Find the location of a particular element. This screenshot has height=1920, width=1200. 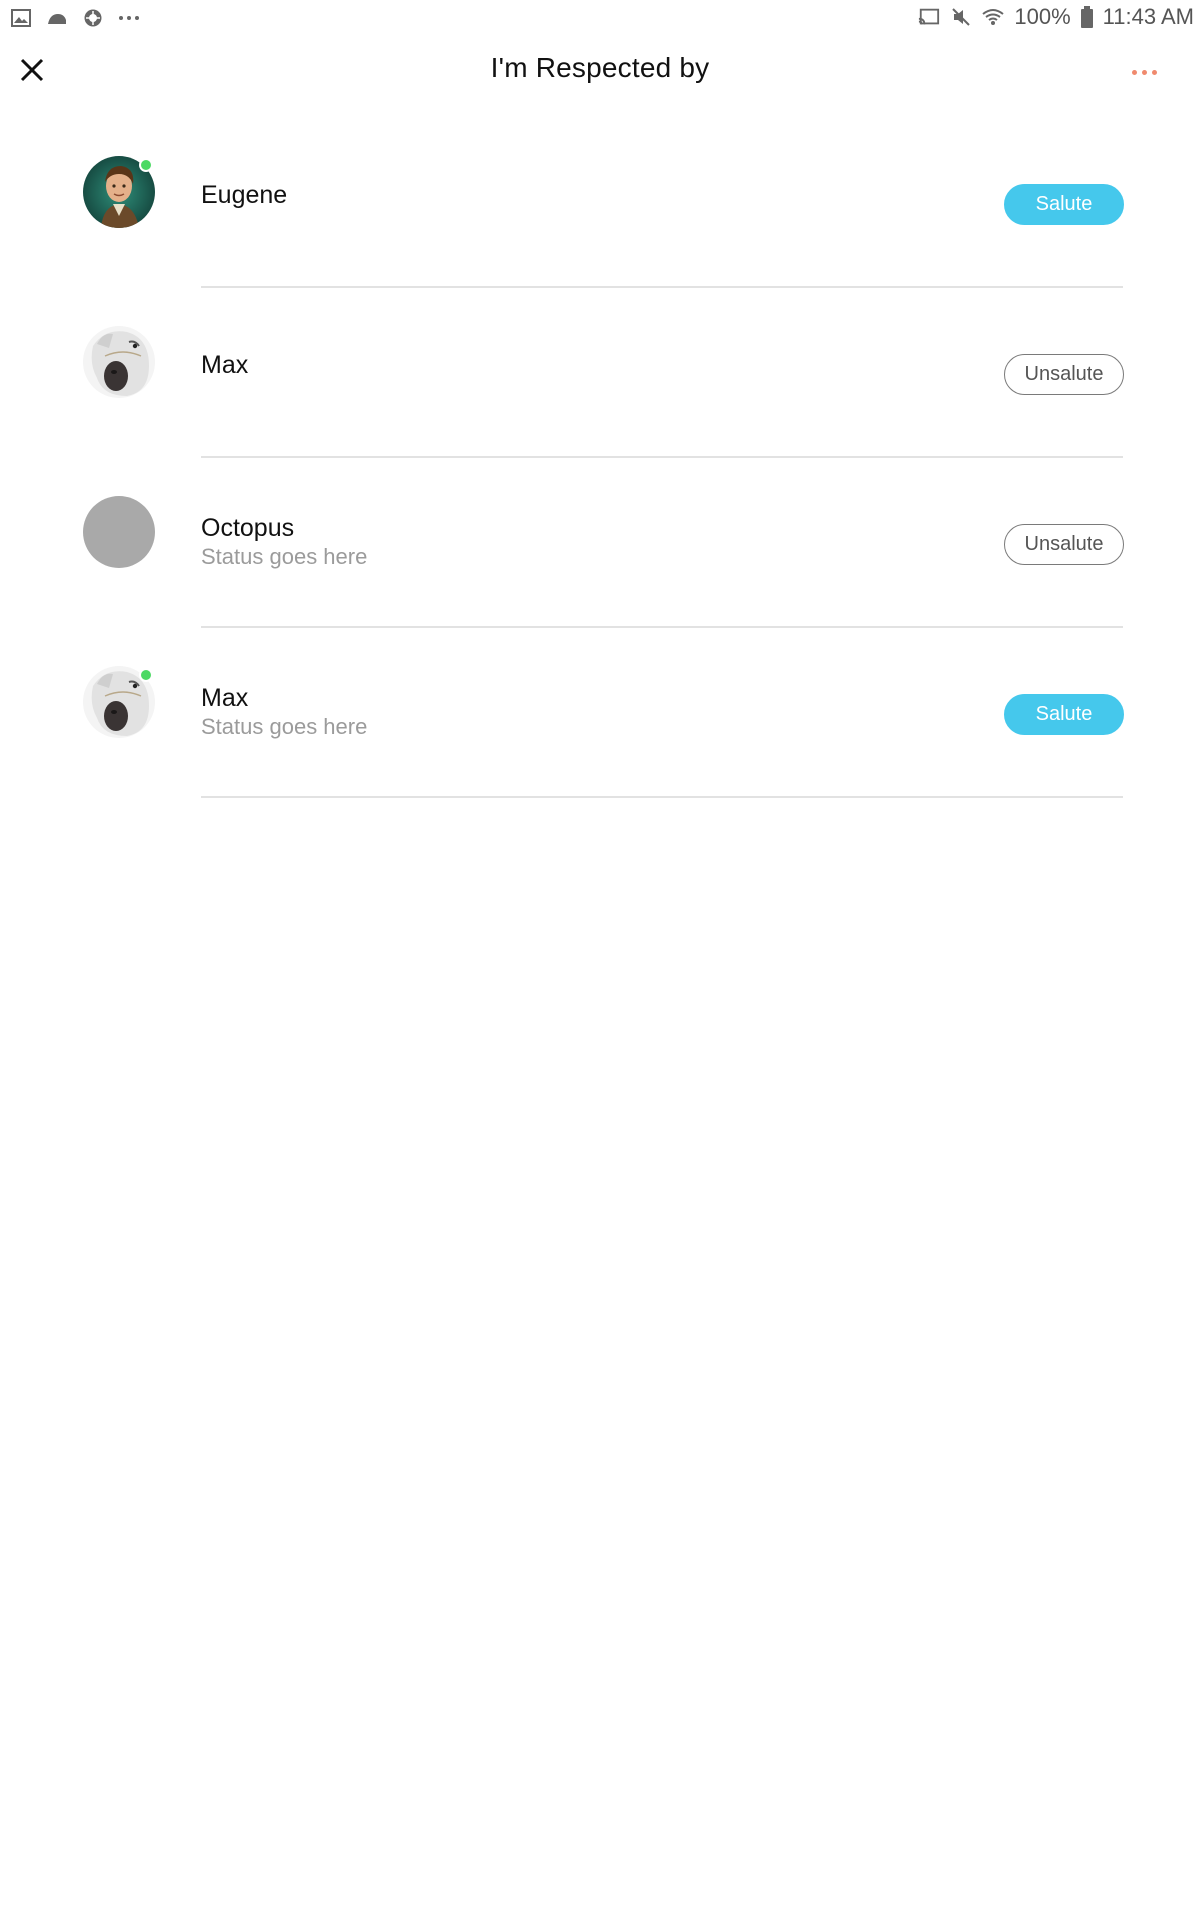

status-bar-right: 100% 11:43 AM is located at coordinates (1056, 17).